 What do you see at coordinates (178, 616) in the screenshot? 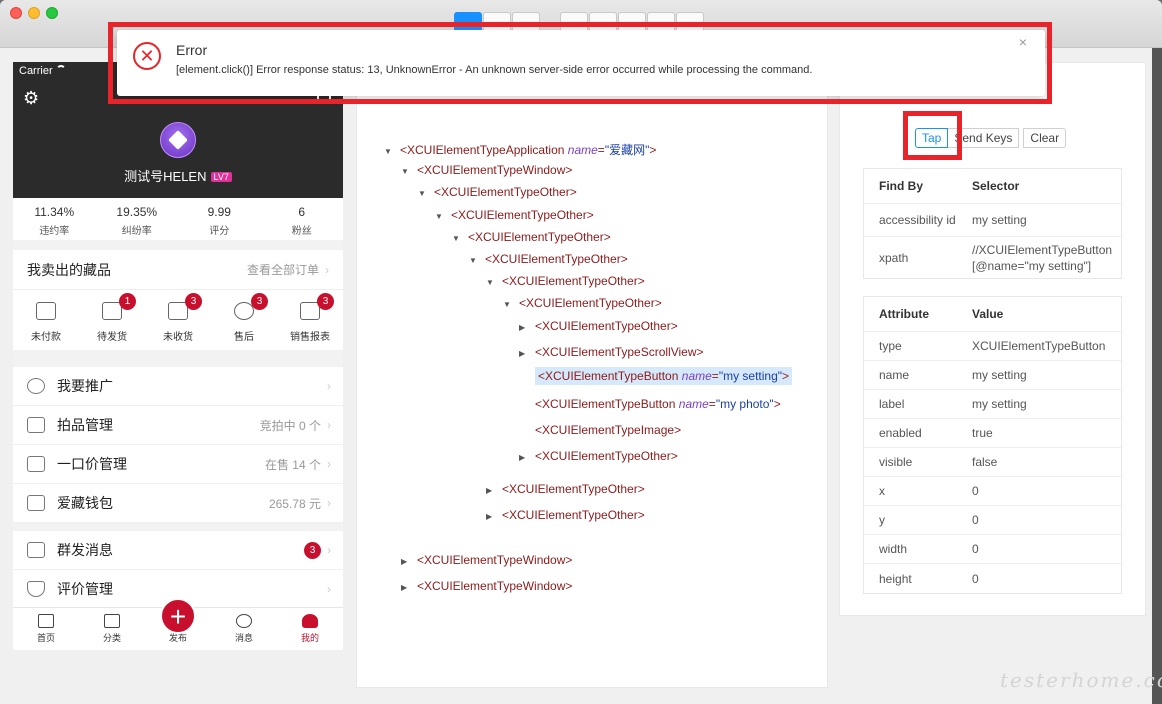
I see `publish-plus-button: +` at bounding box center [178, 616].